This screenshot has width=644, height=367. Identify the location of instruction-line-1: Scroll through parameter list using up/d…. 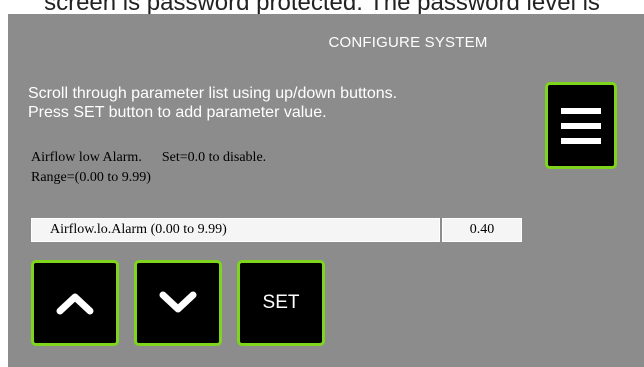
(213, 93).